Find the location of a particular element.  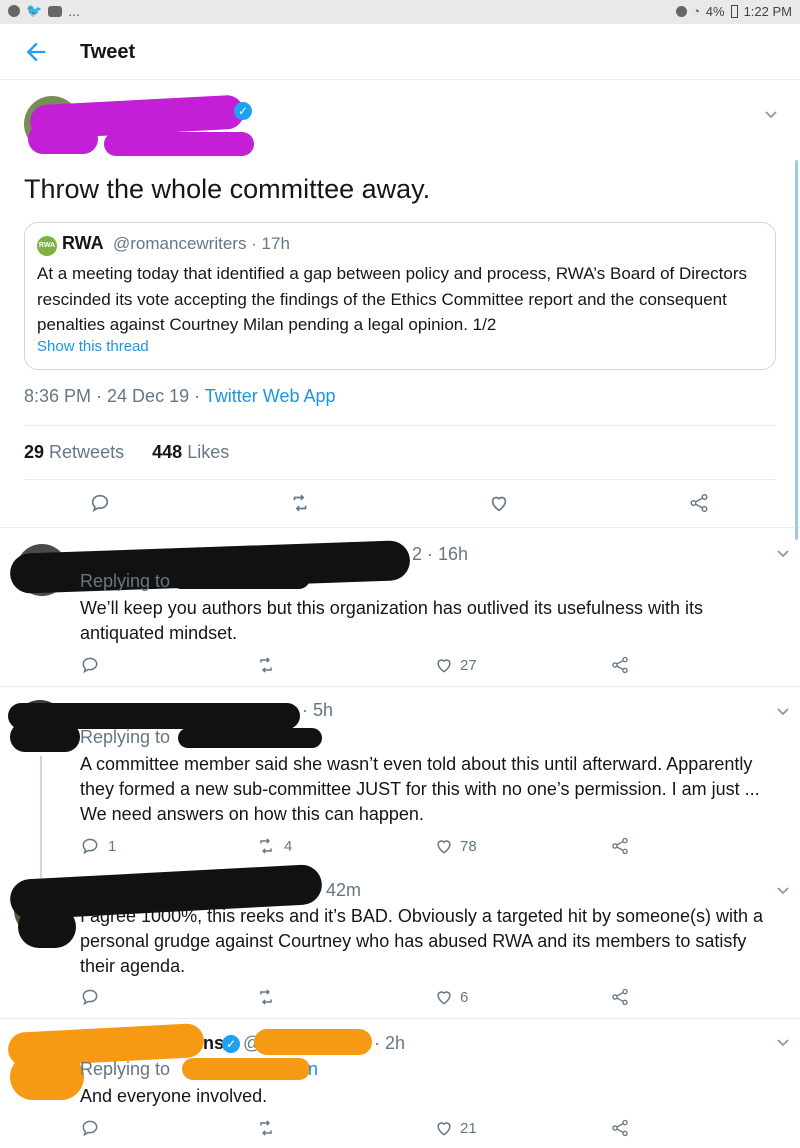

youtube-icon is located at coordinates (55, 11).